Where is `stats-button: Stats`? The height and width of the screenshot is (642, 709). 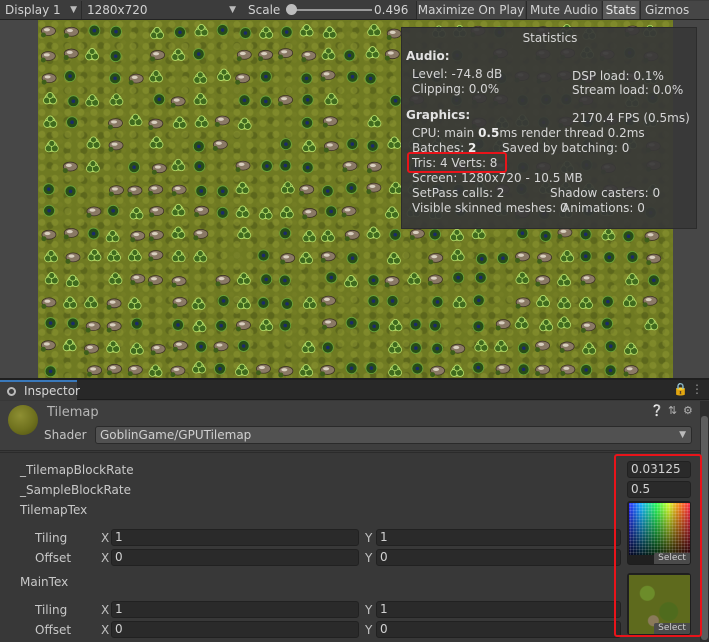
stats-button: Stats is located at coordinates (620, 10).